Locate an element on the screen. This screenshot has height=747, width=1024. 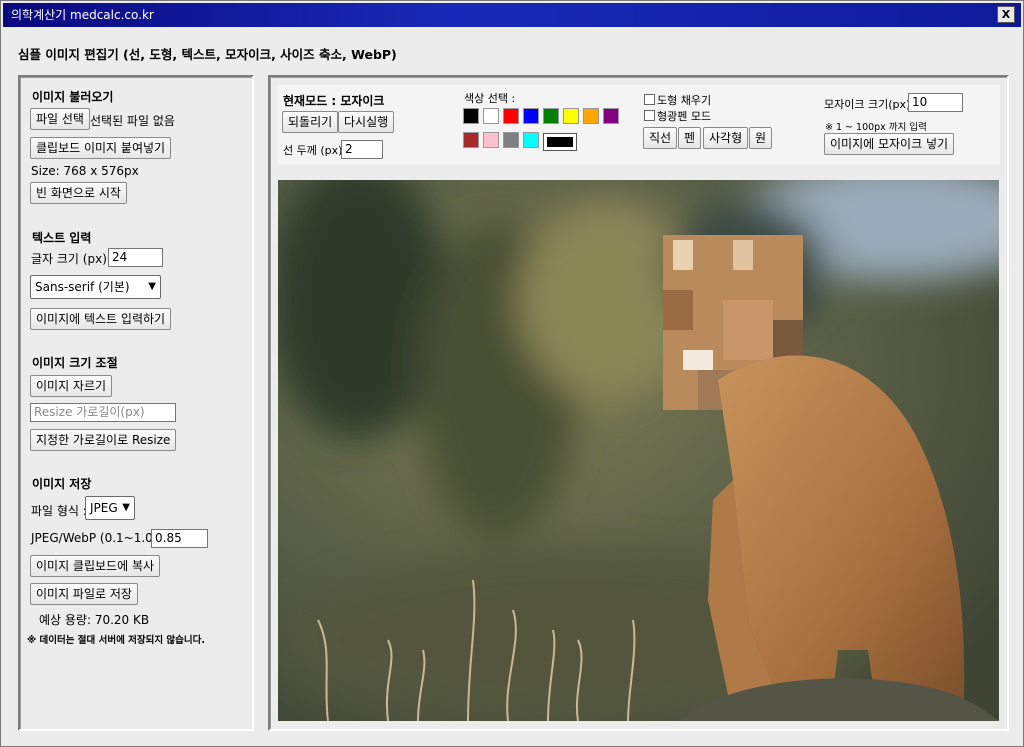
mosaic-size-input: 10 is located at coordinates (935, 102).